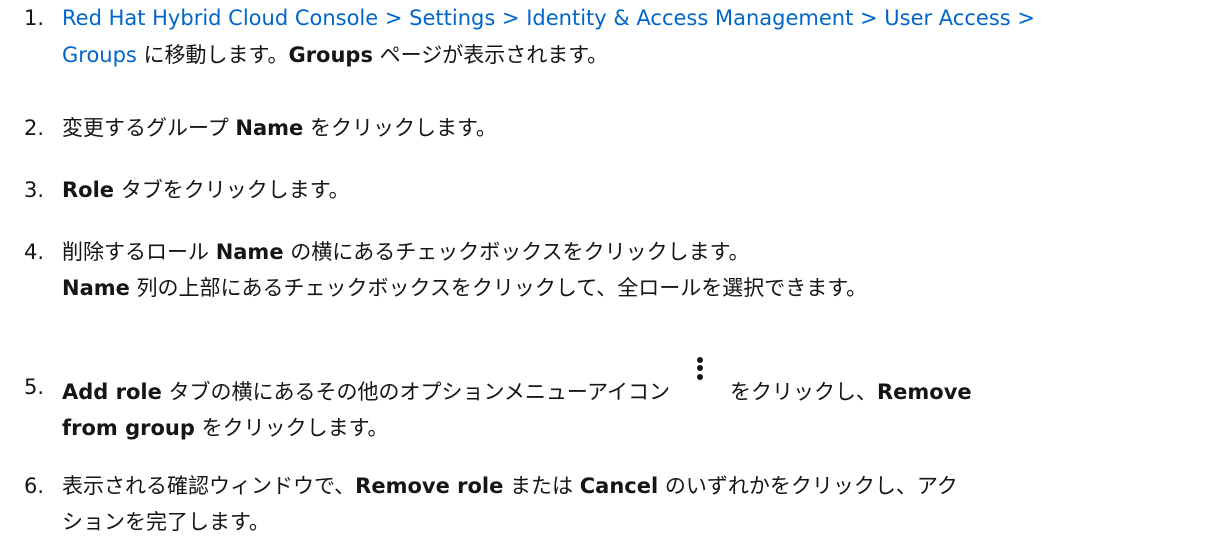  Describe the element at coordinates (34, 128) in the screenshot. I see `step-number: 2.` at that location.